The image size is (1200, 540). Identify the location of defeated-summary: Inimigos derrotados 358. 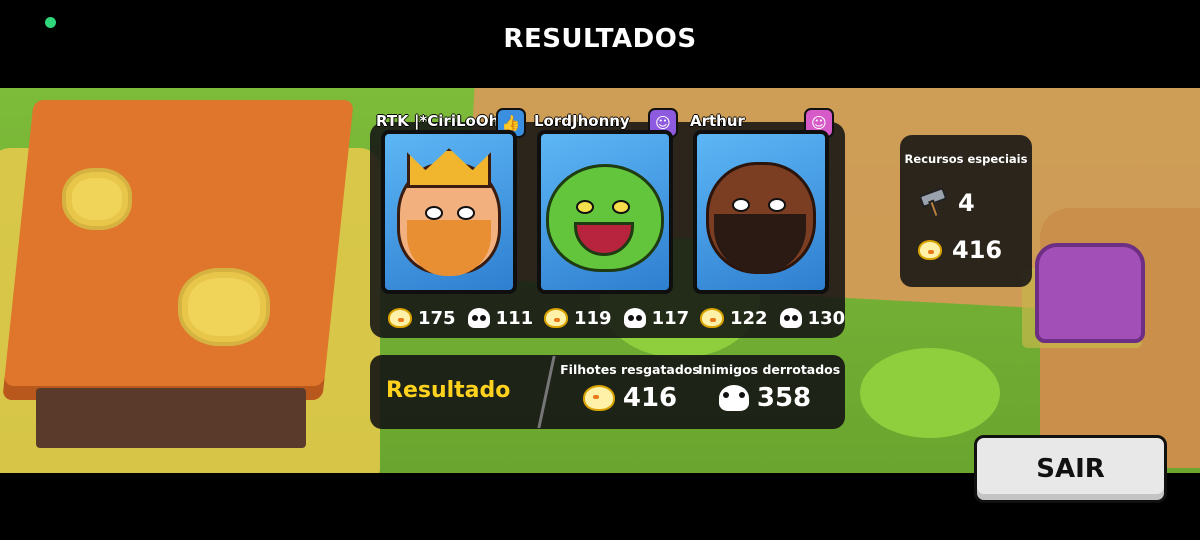
(769, 387).